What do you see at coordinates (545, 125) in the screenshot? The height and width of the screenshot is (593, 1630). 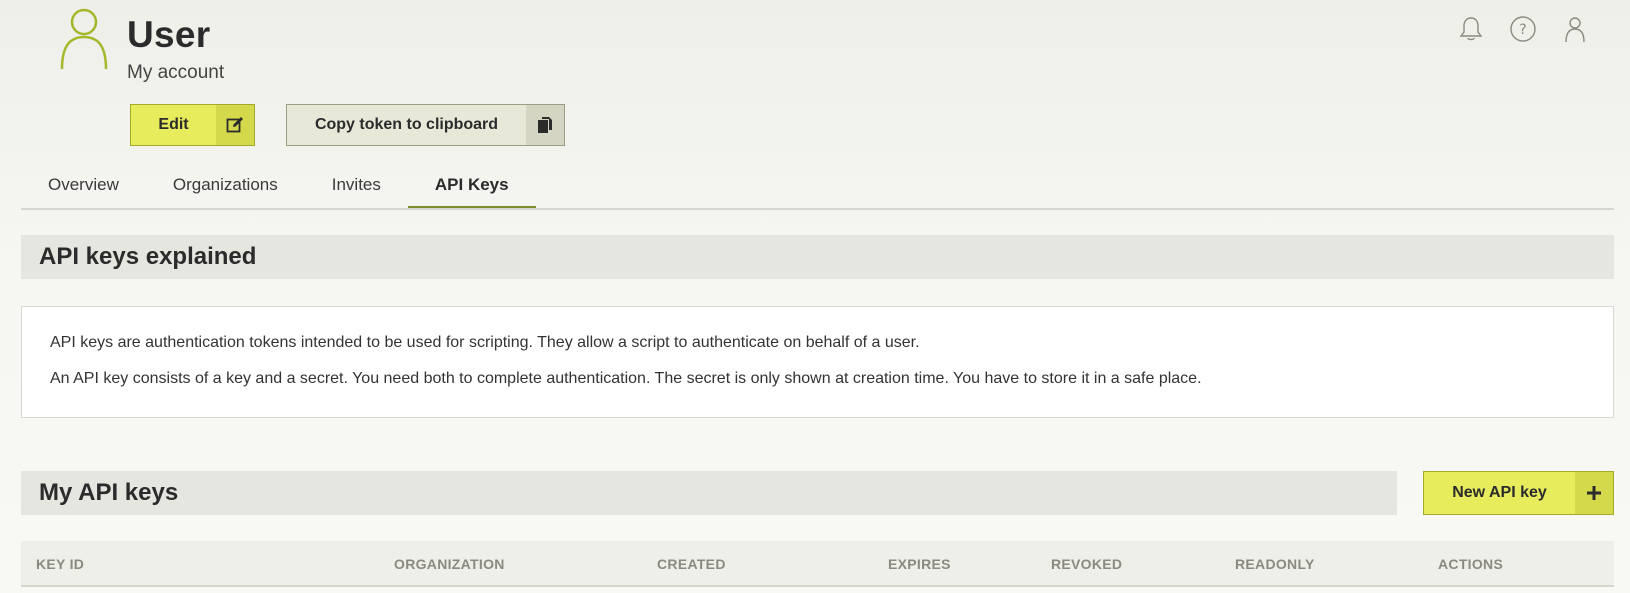 I see `clipboard-icon` at bounding box center [545, 125].